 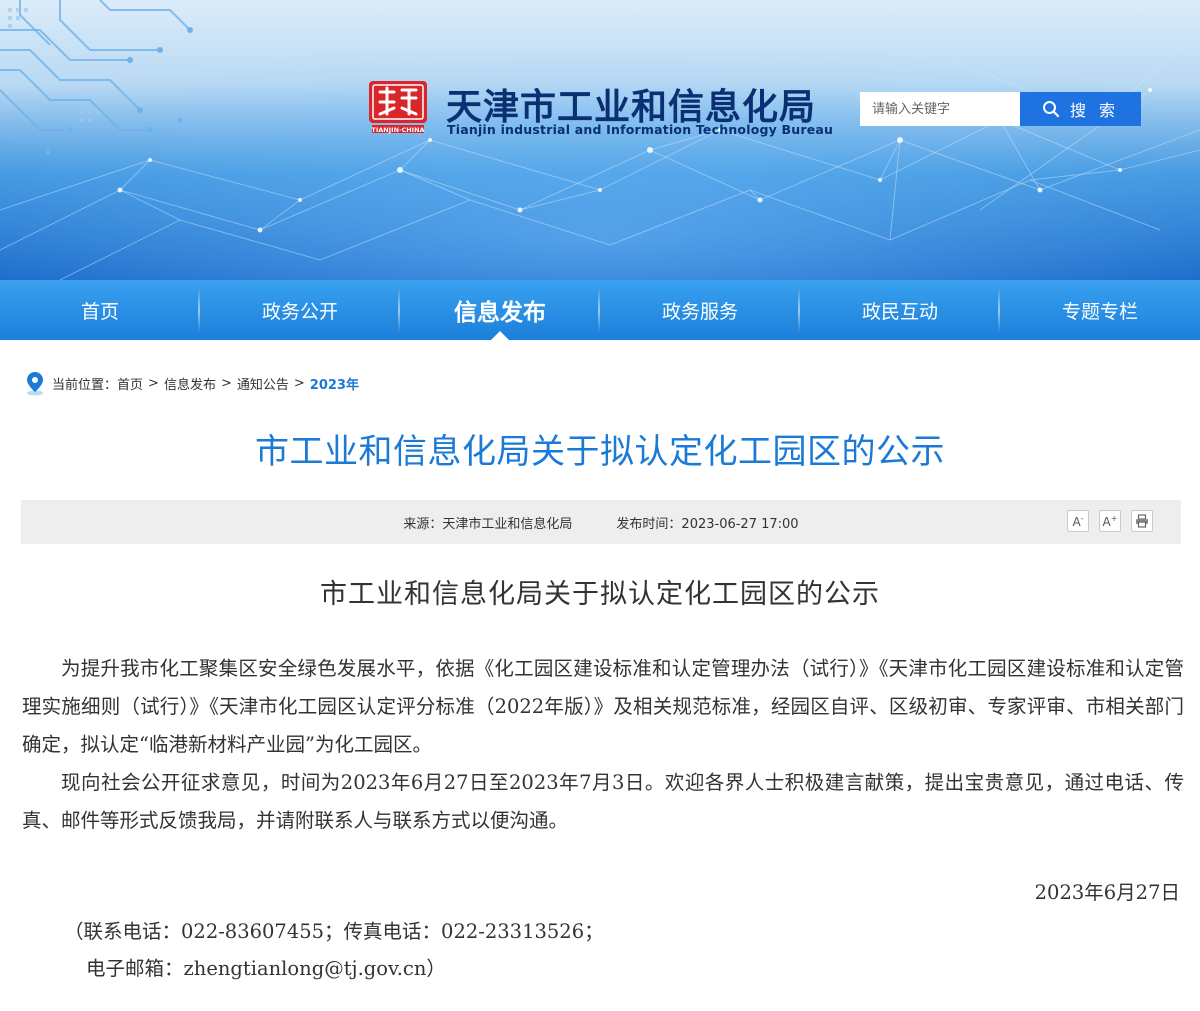 I want to click on search-button: 搜 索, so click(x=1080, y=109).